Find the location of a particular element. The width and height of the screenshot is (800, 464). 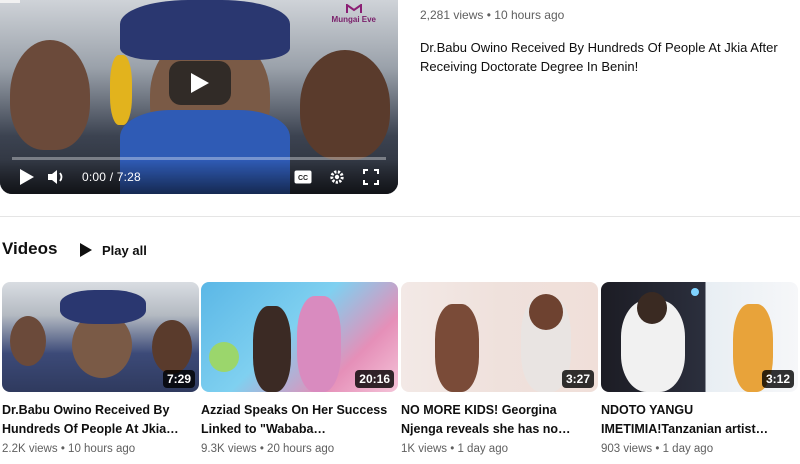

featured-age: 10 hours ago is located at coordinates (529, 15).